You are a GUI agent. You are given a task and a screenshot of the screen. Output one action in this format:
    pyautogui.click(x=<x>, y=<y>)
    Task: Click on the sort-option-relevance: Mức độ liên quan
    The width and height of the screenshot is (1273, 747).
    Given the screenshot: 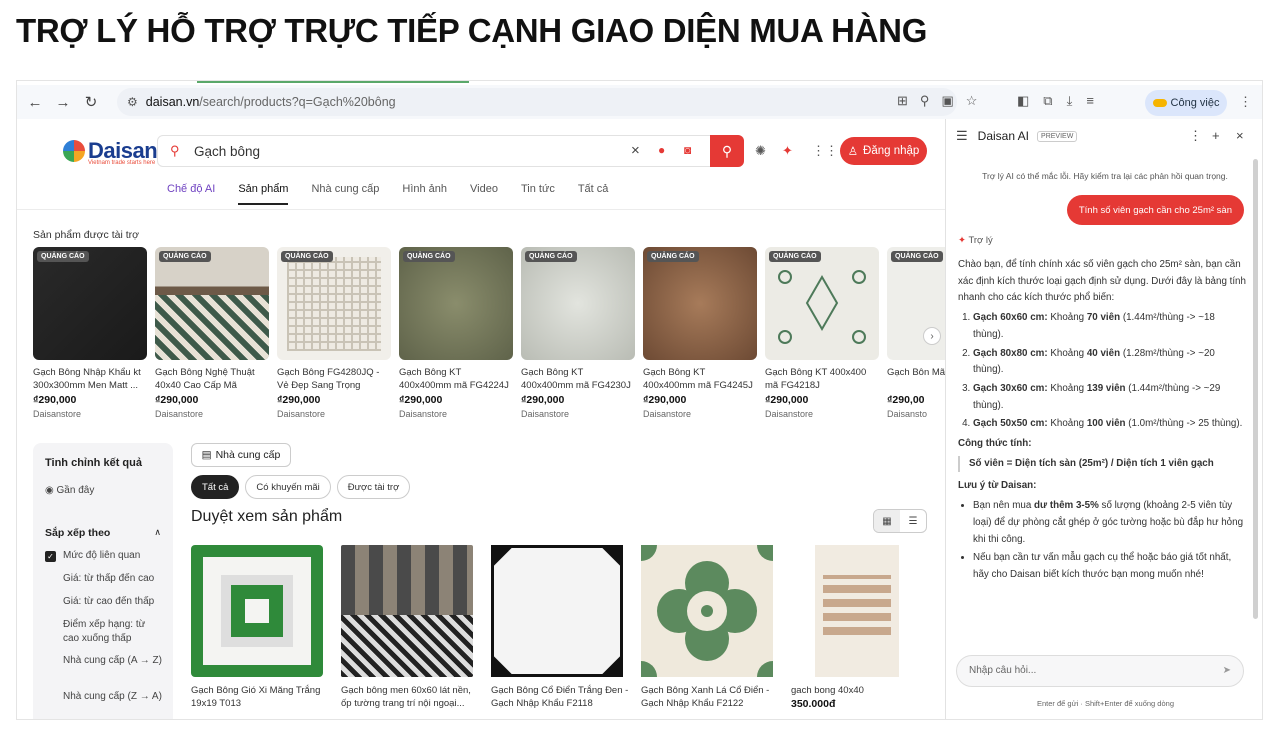 What is the action you would take?
    pyautogui.click(x=113, y=556)
    